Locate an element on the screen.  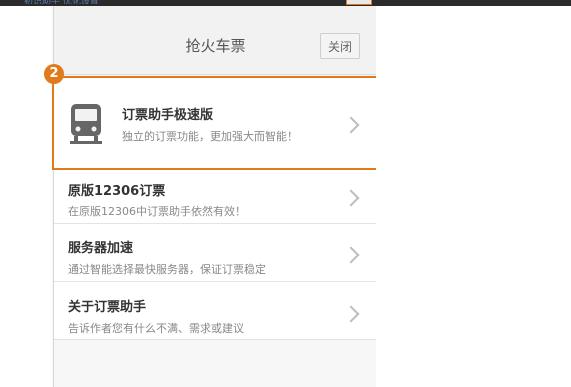
close-button: 关闭 is located at coordinates (340, 46).